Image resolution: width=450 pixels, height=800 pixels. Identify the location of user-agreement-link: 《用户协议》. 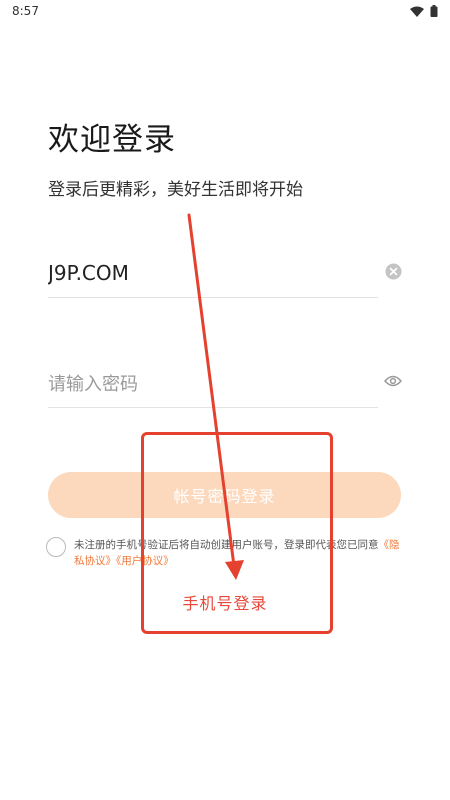
(145, 561).